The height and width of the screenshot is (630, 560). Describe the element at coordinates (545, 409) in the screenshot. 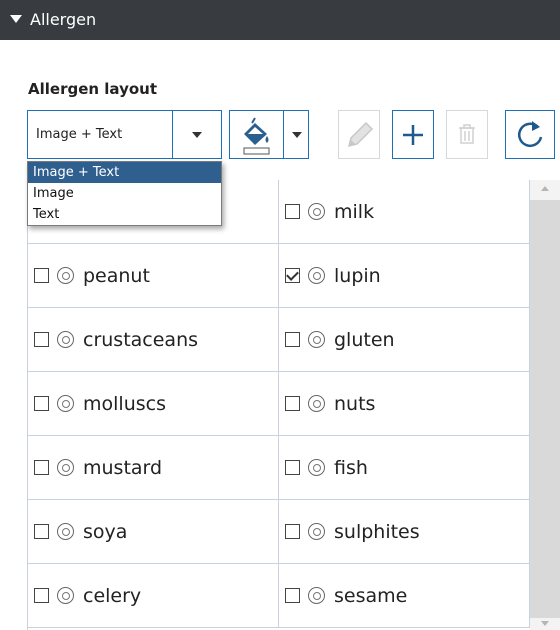

I see `scrollbar-thumb` at that location.